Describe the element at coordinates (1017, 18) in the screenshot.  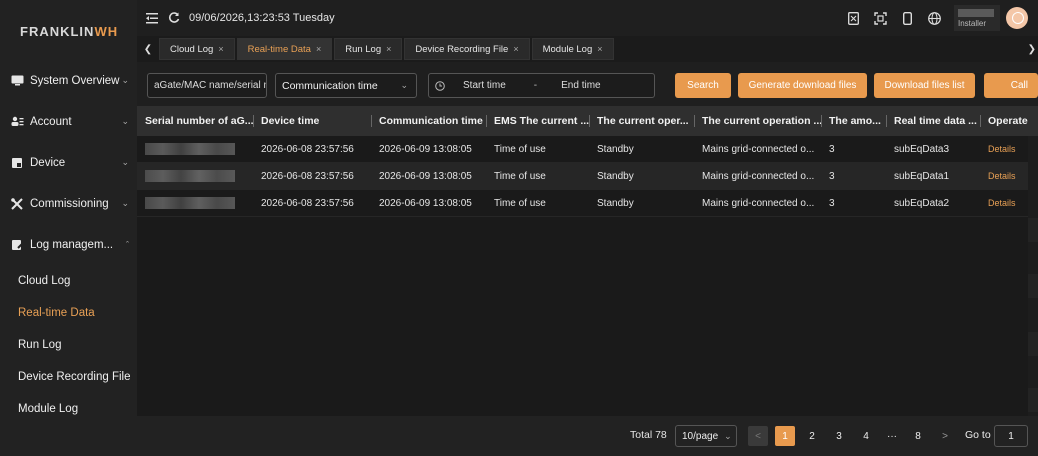
I see `avatar` at that location.